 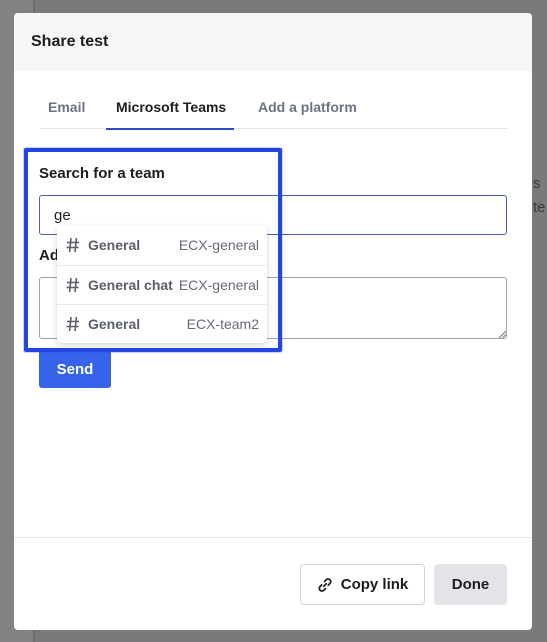 I want to click on share-tabs: Email Microsoft Teams Add a platform, so click(x=274, y=114).